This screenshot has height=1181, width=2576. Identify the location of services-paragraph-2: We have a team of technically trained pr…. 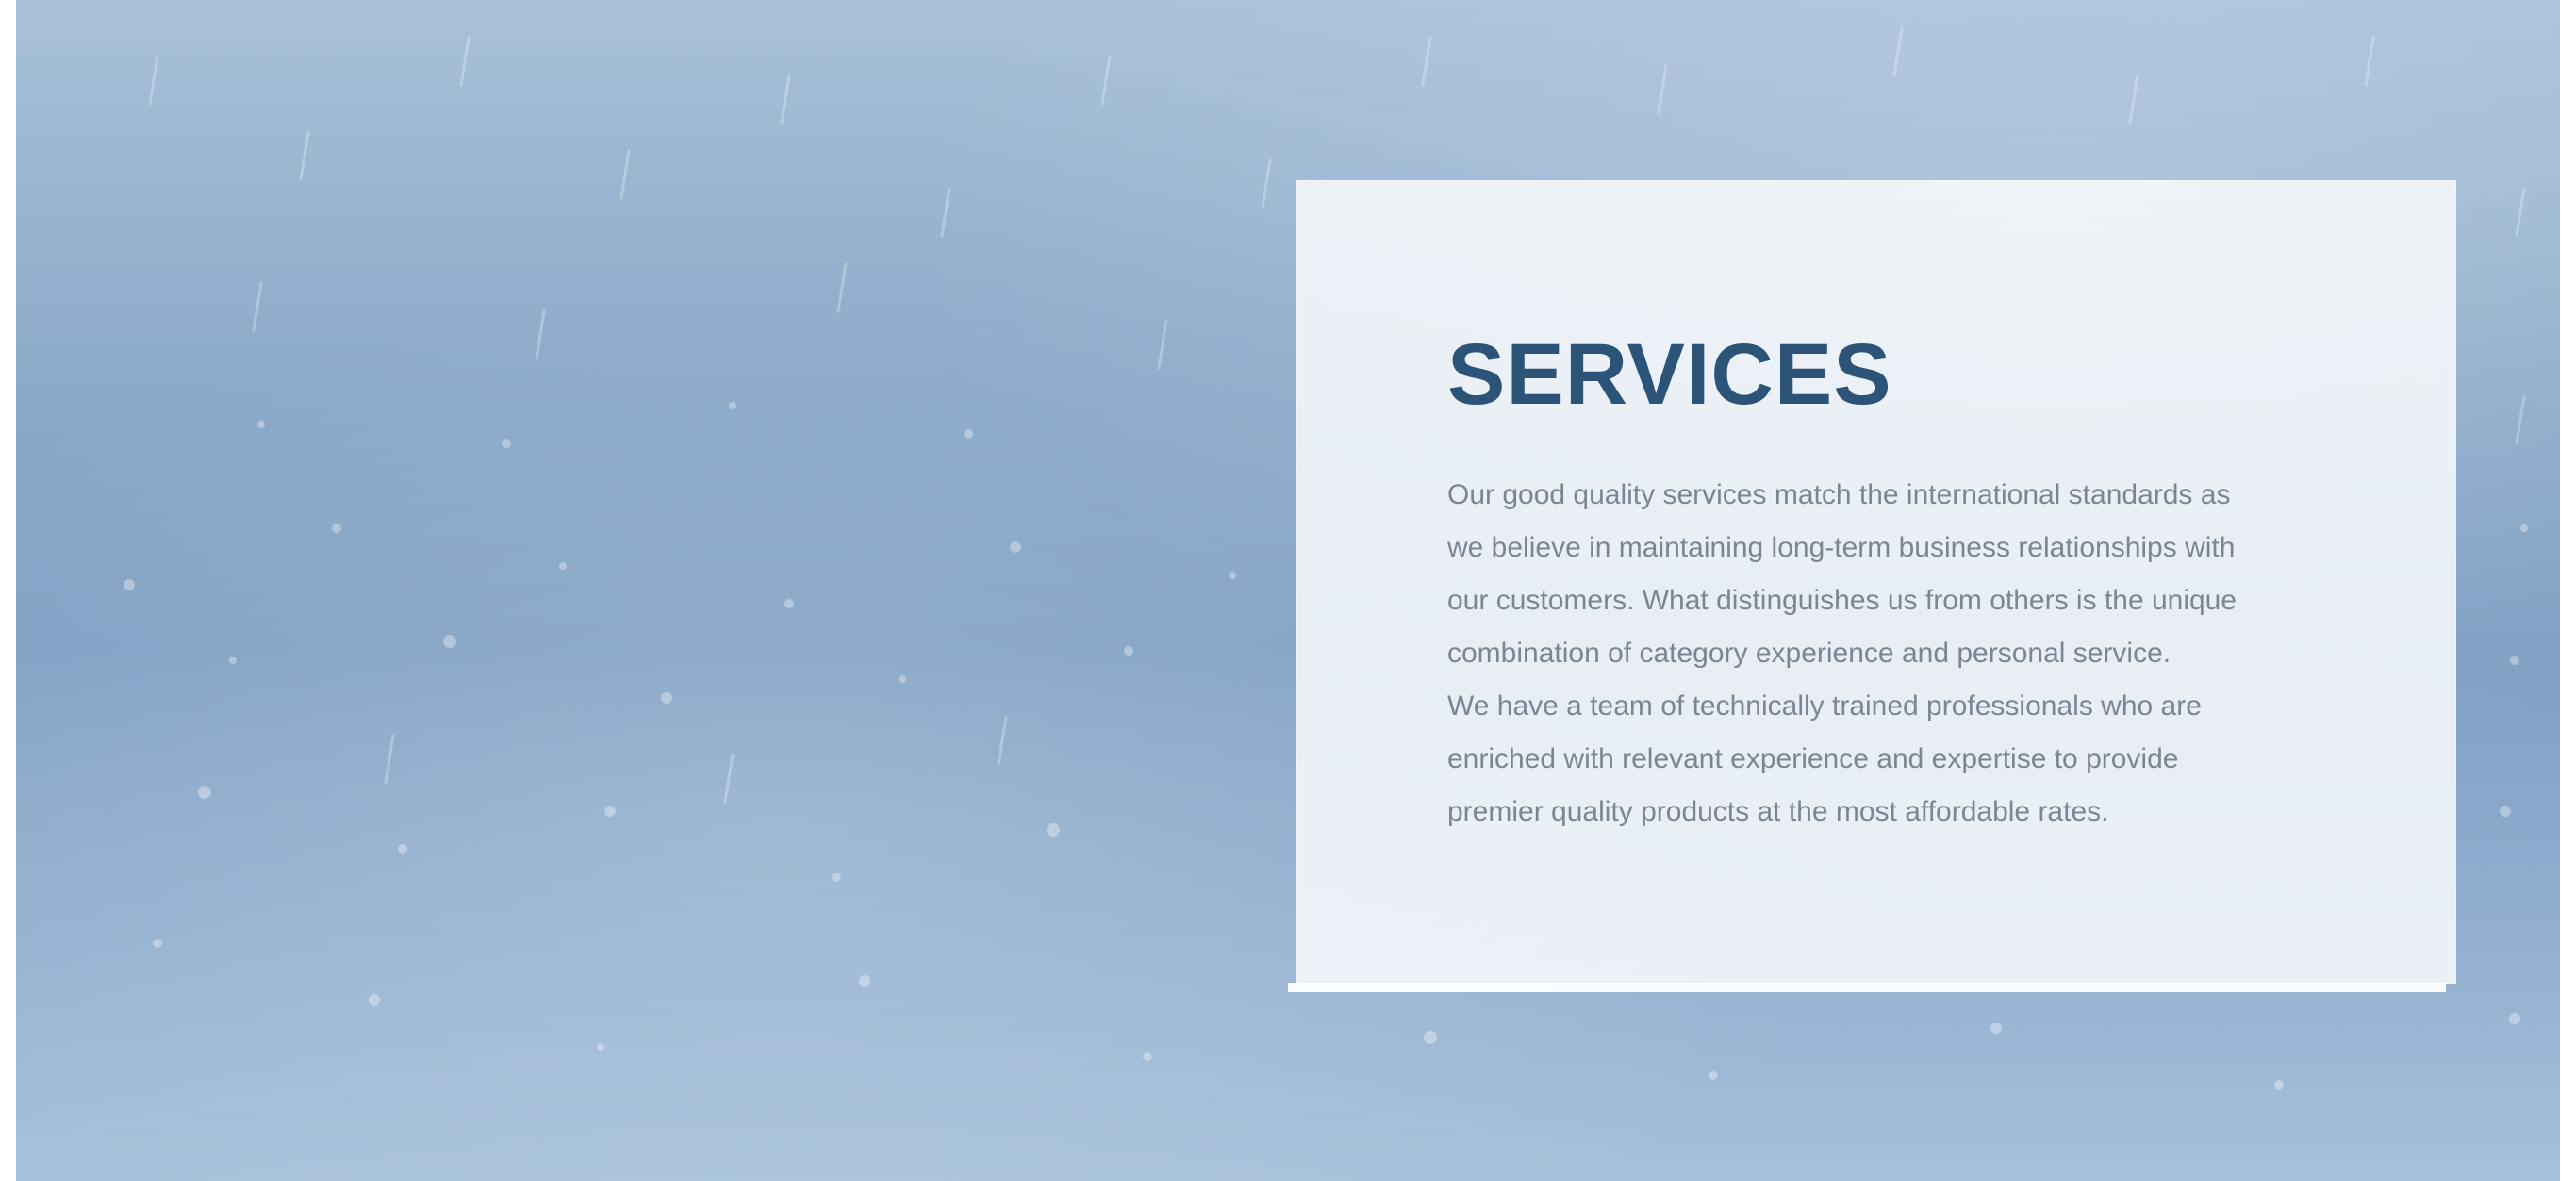
(1824, 758).